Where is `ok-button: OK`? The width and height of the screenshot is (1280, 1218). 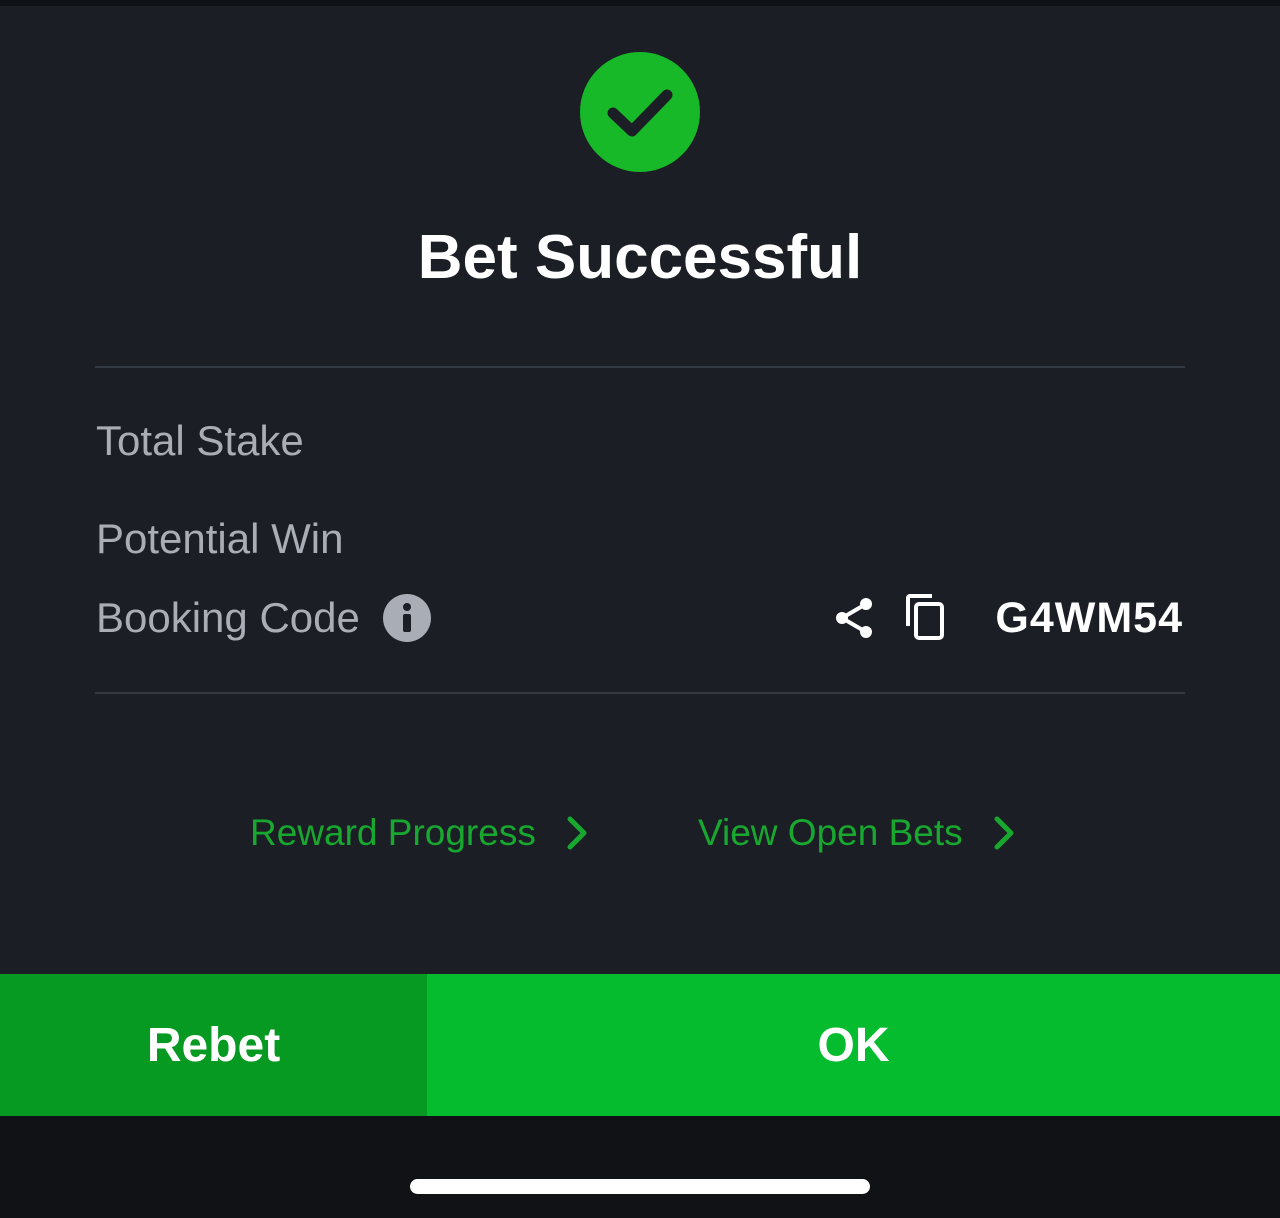
ok-button: OK is located at coordinates (853, 1045).